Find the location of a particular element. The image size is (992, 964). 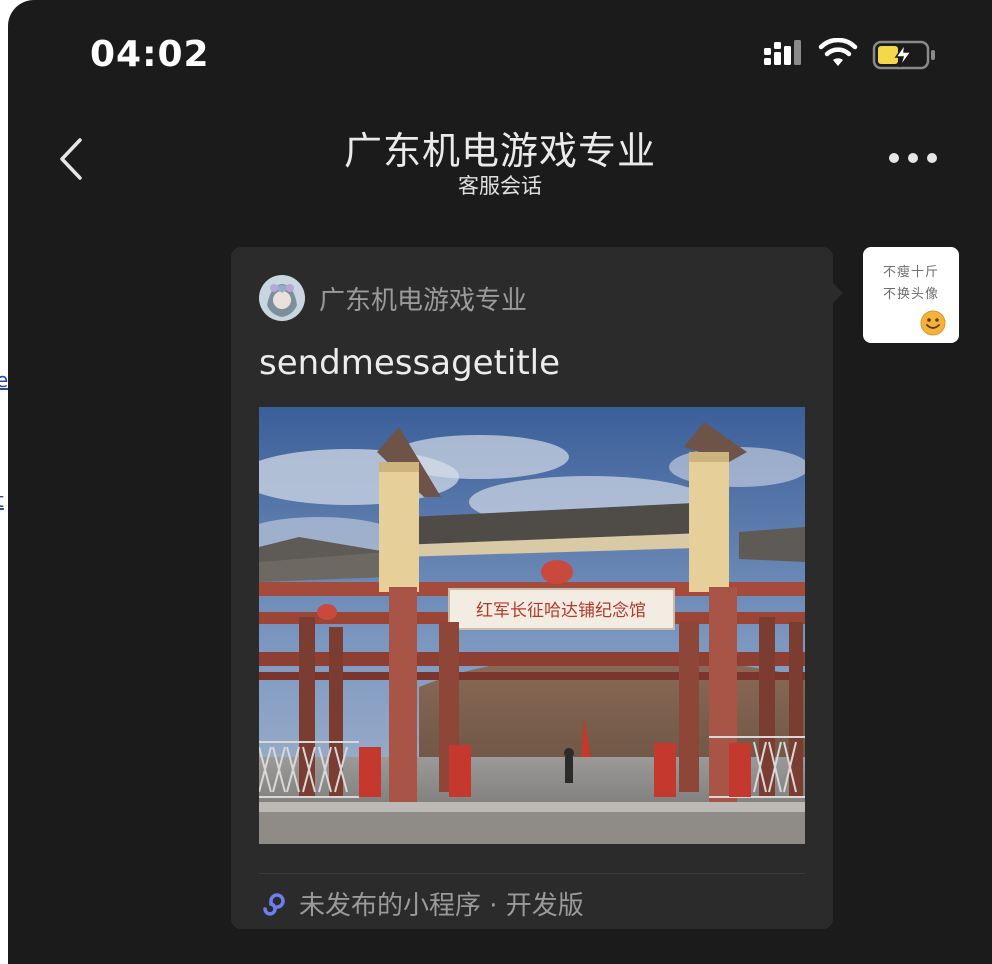

signal-icon is located at coordinates (782, 52).